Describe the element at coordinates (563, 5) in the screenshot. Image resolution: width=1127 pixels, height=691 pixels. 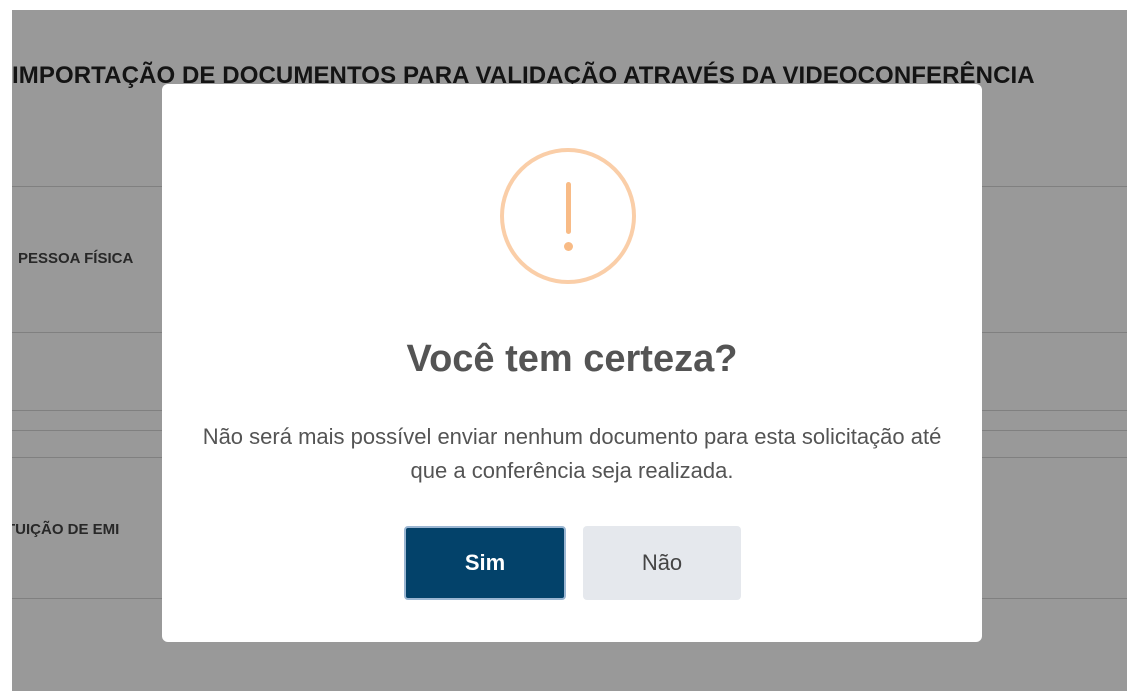
I see `top-edge-strip` at that location.